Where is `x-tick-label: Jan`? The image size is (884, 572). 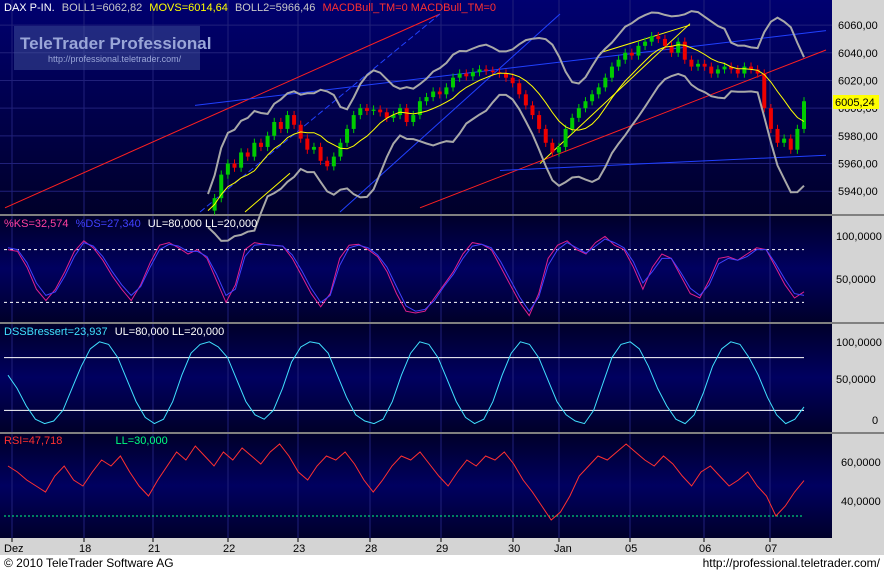 x-tick-label: Jan is located at coordinates (563, 549).